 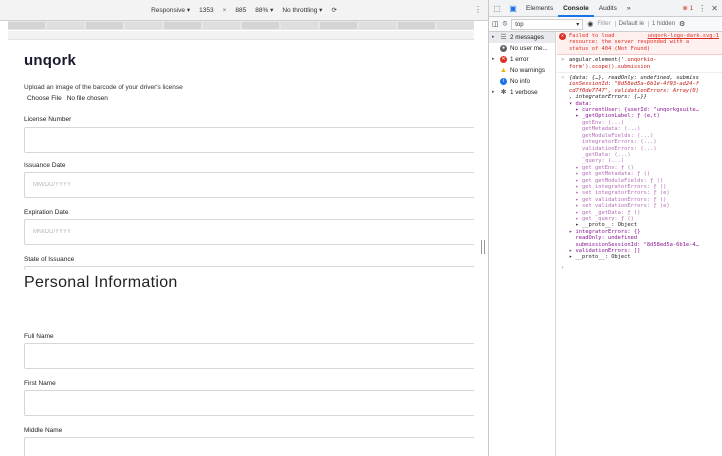 What do you see at coordinates (249, 232) in the screenshot?
I see `expiration-date-input` at bounding box center [249, 232].